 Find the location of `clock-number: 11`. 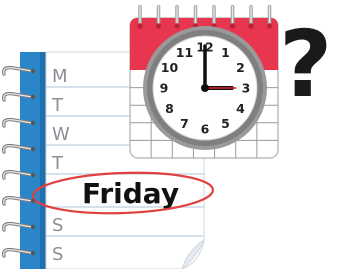

clock-number: 11 is located at coordinates (184, 52).